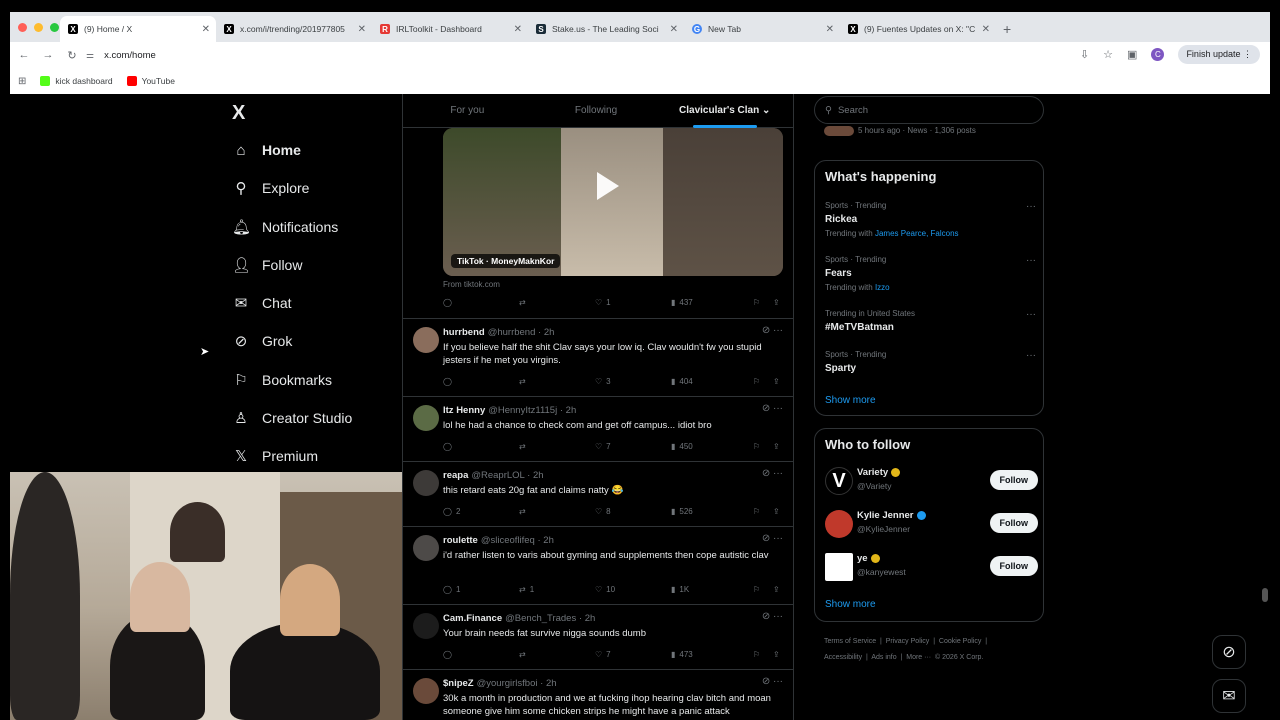 The width and height of the screenshot is (1280, 720). I want to click on follow-button: Follow, so click(1013, 523).